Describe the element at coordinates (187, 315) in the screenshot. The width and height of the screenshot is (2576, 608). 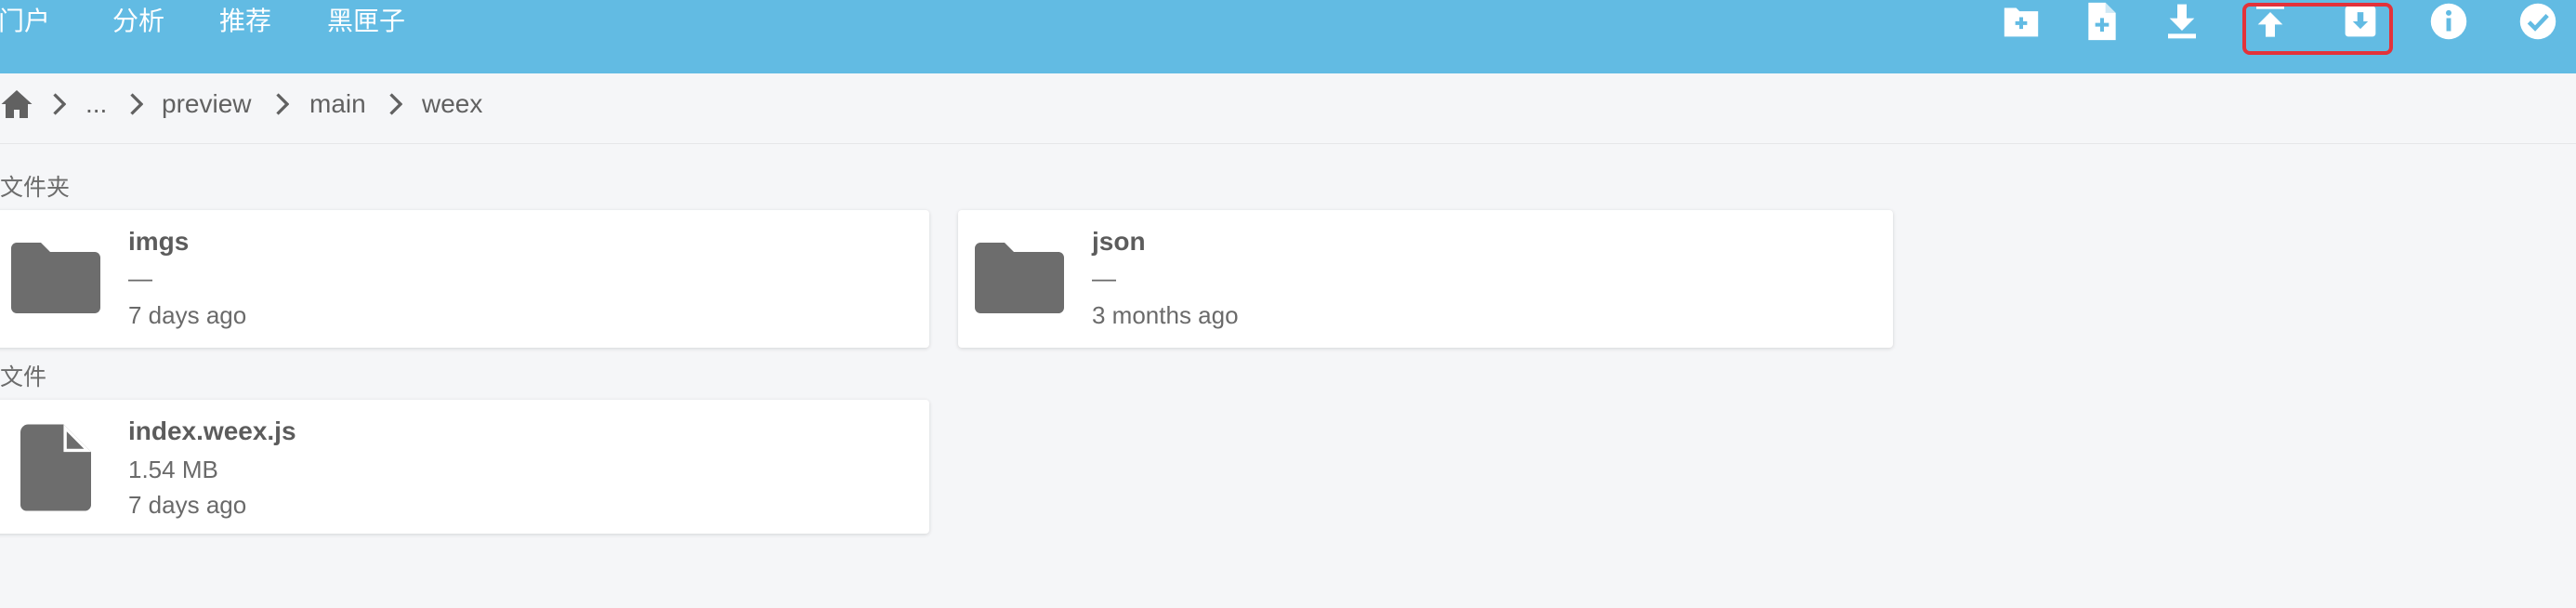
I see `folder-modified: 7 days ago` at that location.